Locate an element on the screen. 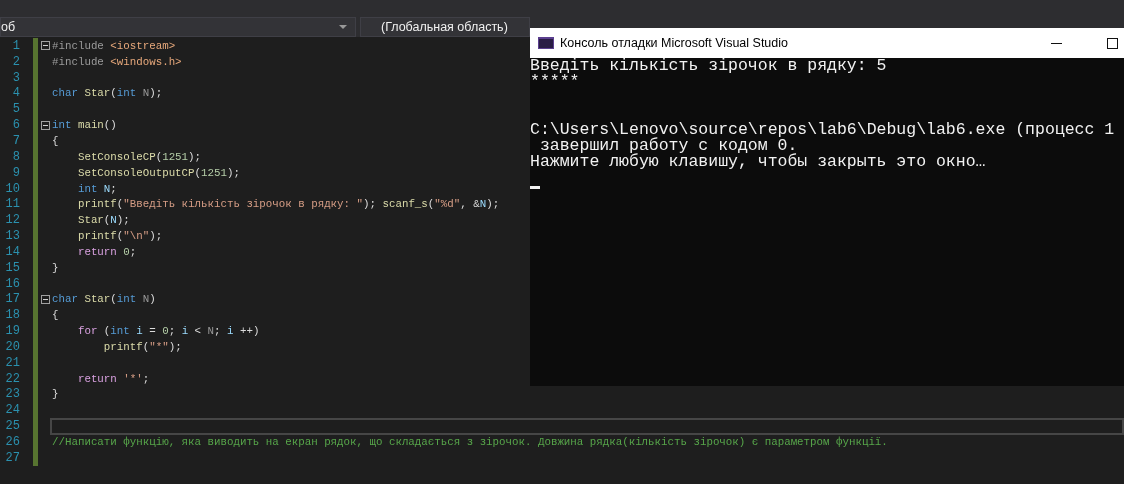  line-number: 2 is located at coordinates (15, 61).